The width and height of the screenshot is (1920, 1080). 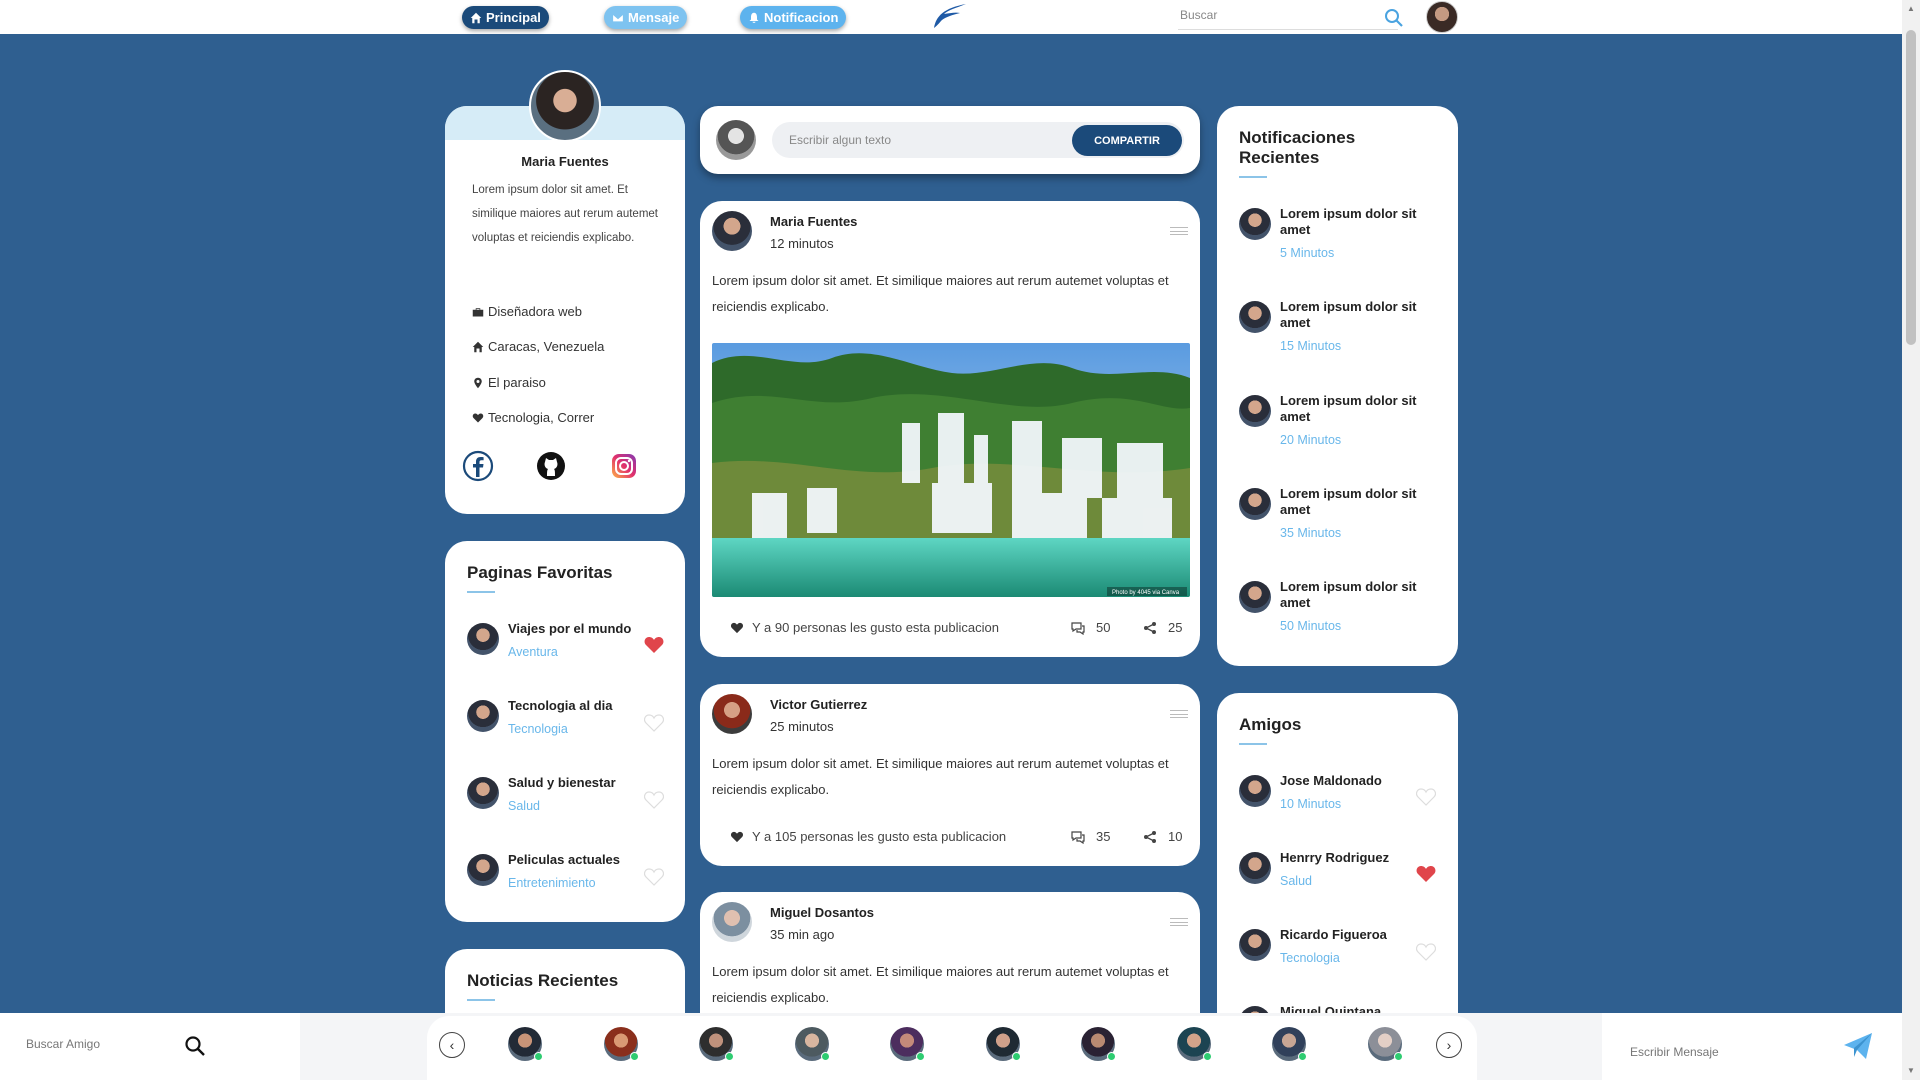 What do you see at coordinates (538, 729) in the screenshot?
I see `favorite-category: Tecnologia` at bounding box center [538, 729].